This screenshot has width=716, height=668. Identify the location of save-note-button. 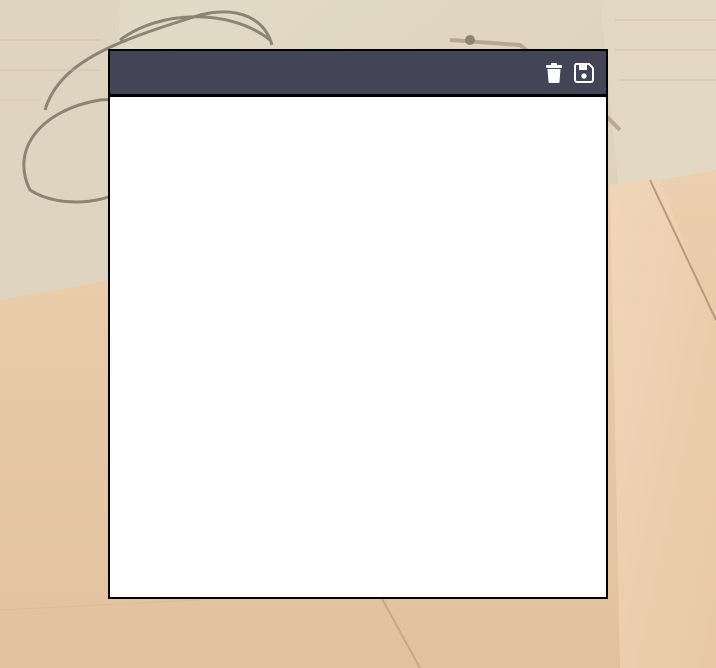
(584, 73).